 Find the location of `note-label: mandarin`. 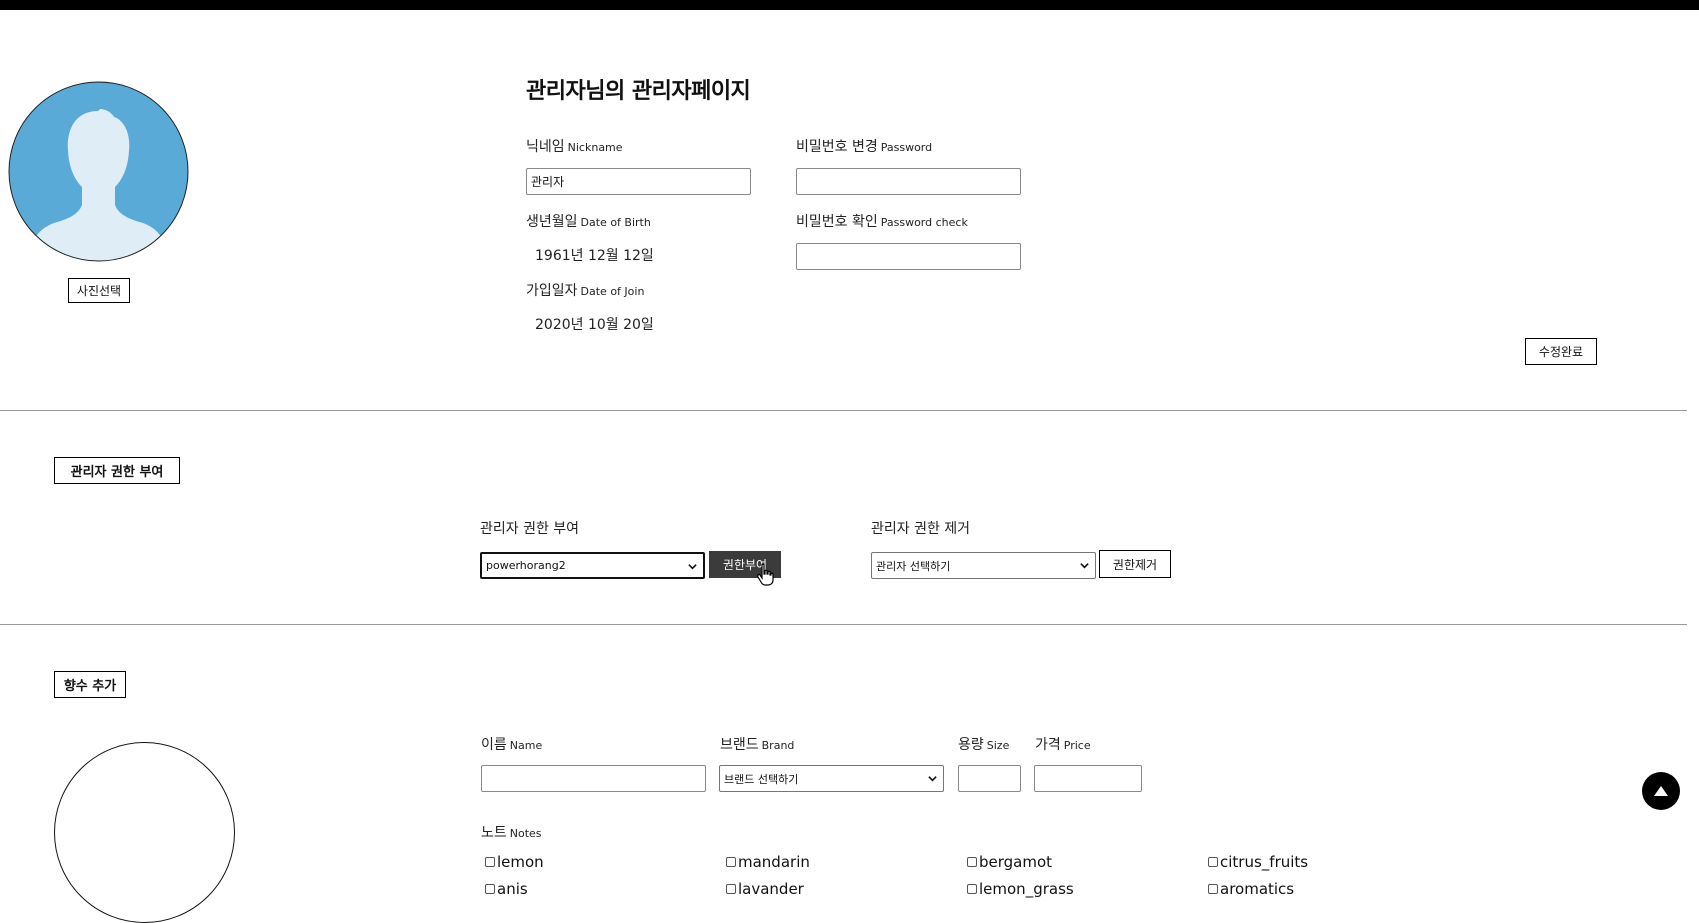

note-label: mandarin is located at coordinates (774, 862).